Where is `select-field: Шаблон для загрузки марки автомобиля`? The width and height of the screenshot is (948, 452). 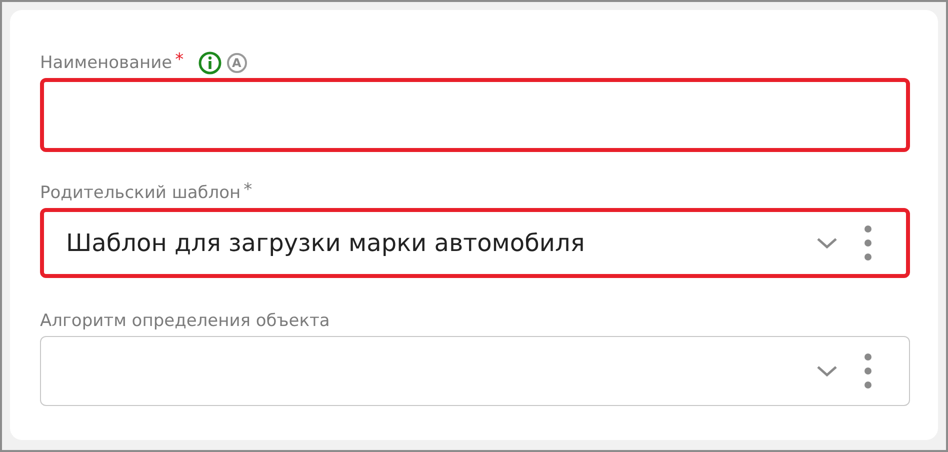 select-field: Шаблон для загрузки марки автомобиля is located at coordinates (475, 243).